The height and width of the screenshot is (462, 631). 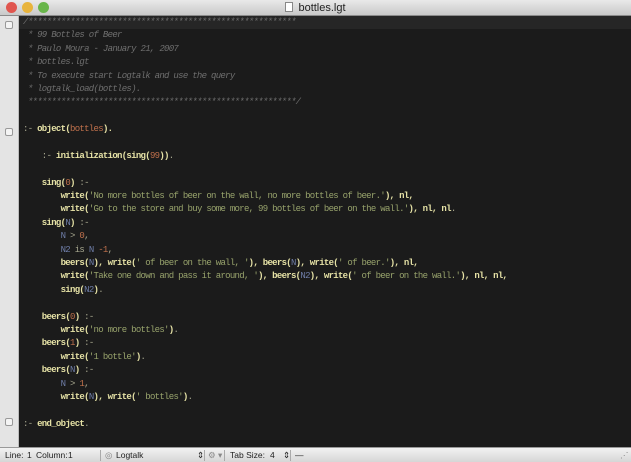 I want to click on code-token: bottles, so click(x=87, y=129).